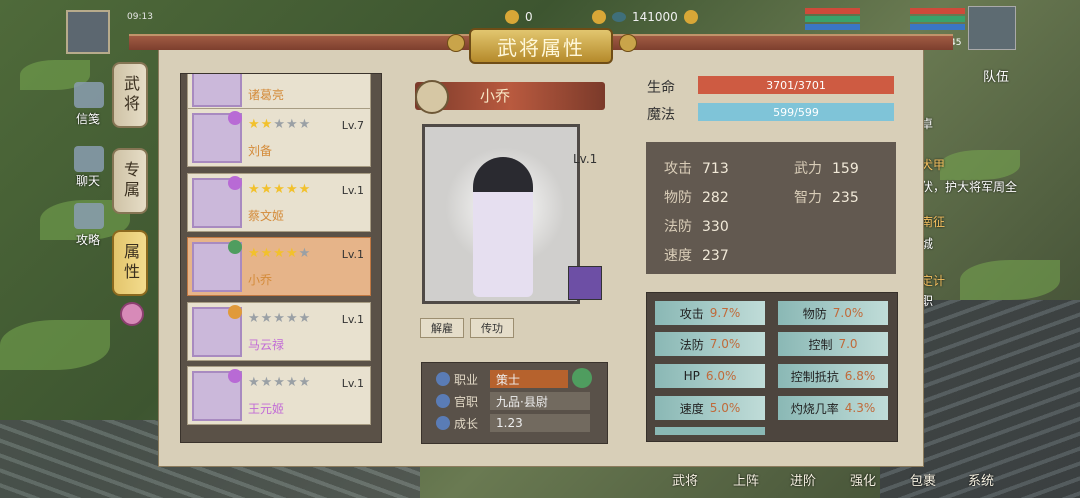 The height and width of the screenshot is (498, 1080). Describe the element at coordinates (833, 344) in the screenshot. I see `bonus-control: 控制 7.0` at that location.